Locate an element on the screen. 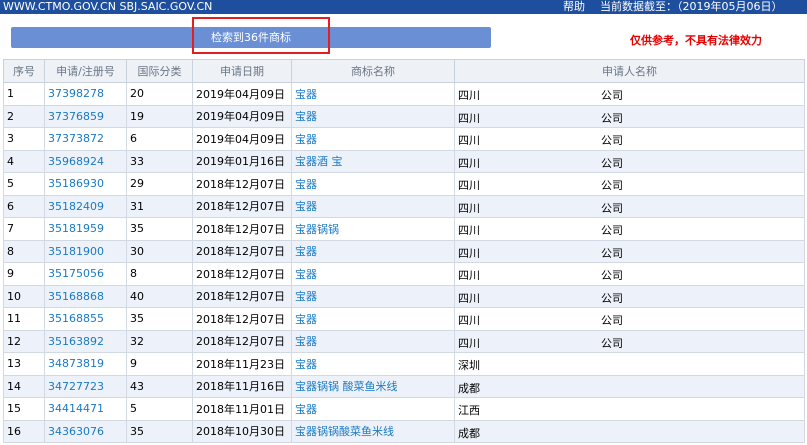 The height and width of the screenshot is (445, 807). cell-application-date: 2019年01月16日 is located at coordinates (242, 161).